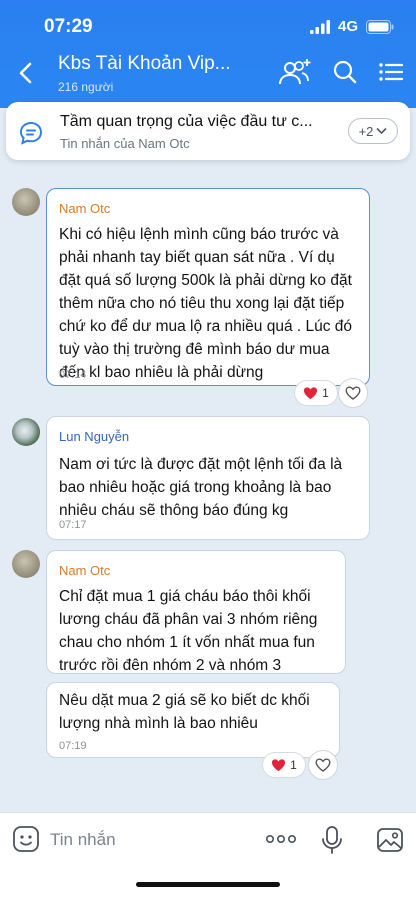 The image size is (416, 900). Describe the element at coordinates (73, 525) in the screenshot. I see `message-time: 07:17` at that location.